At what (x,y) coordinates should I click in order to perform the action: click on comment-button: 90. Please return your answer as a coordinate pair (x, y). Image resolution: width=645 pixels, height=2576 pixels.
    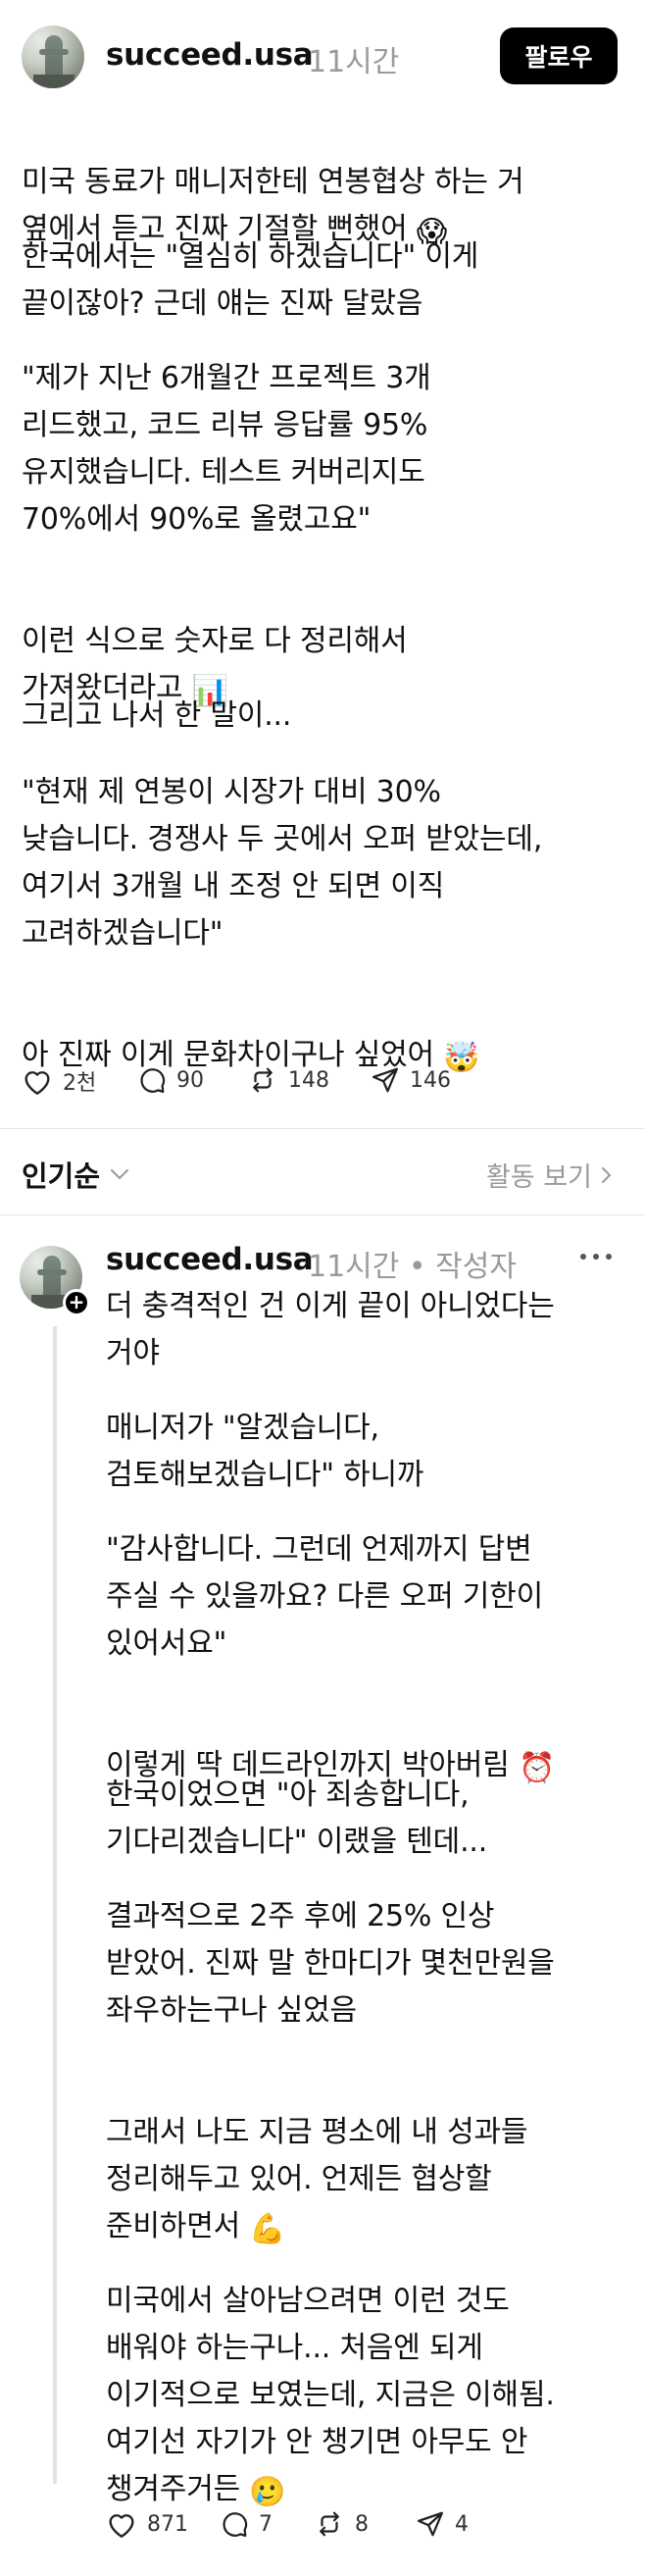
    Looking at the image, I should click on (170, 1080).